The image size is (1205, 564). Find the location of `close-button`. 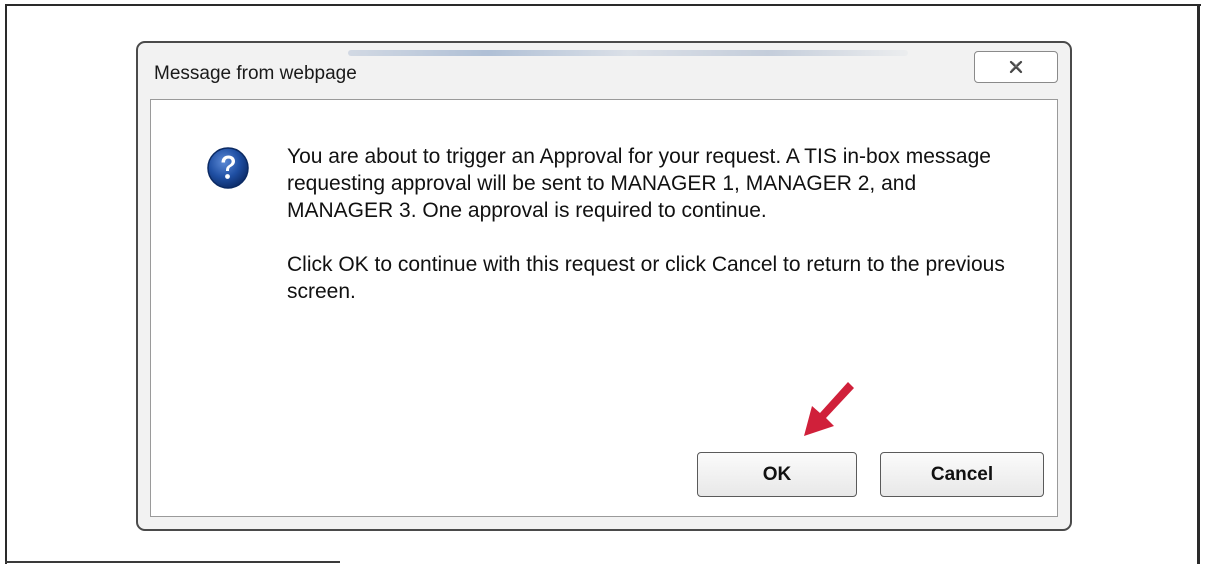

close-button is located at coordinates (1016, 67).